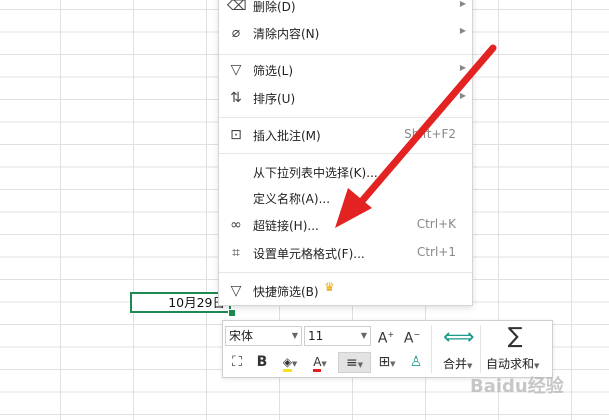  What do you see at coordinates (436, 252) in the screenshot?
I see `menu-item-shortcut: Ctrl+1` at bounding box center [436, 252].